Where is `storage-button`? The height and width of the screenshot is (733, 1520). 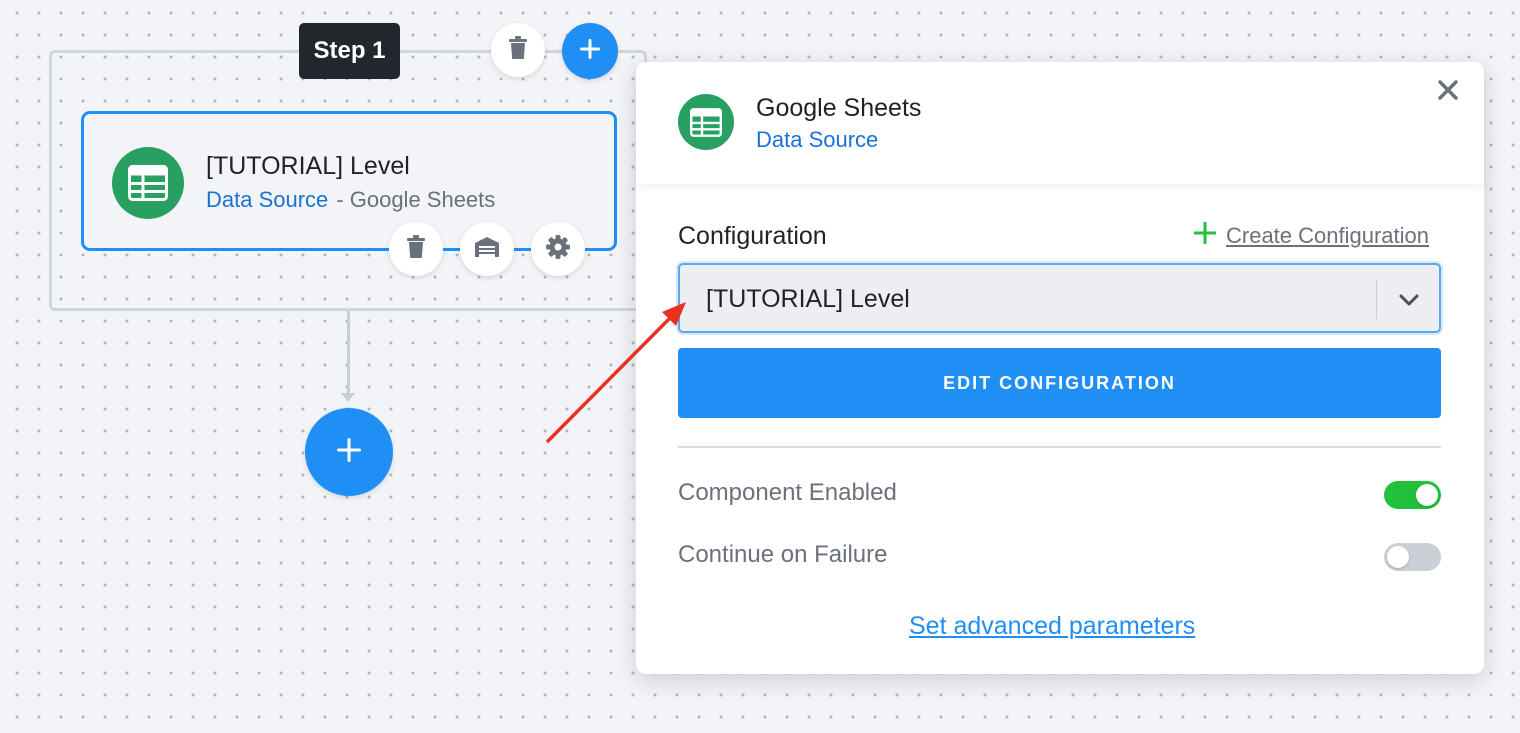 storage-button is located at coordinates (487, 249).